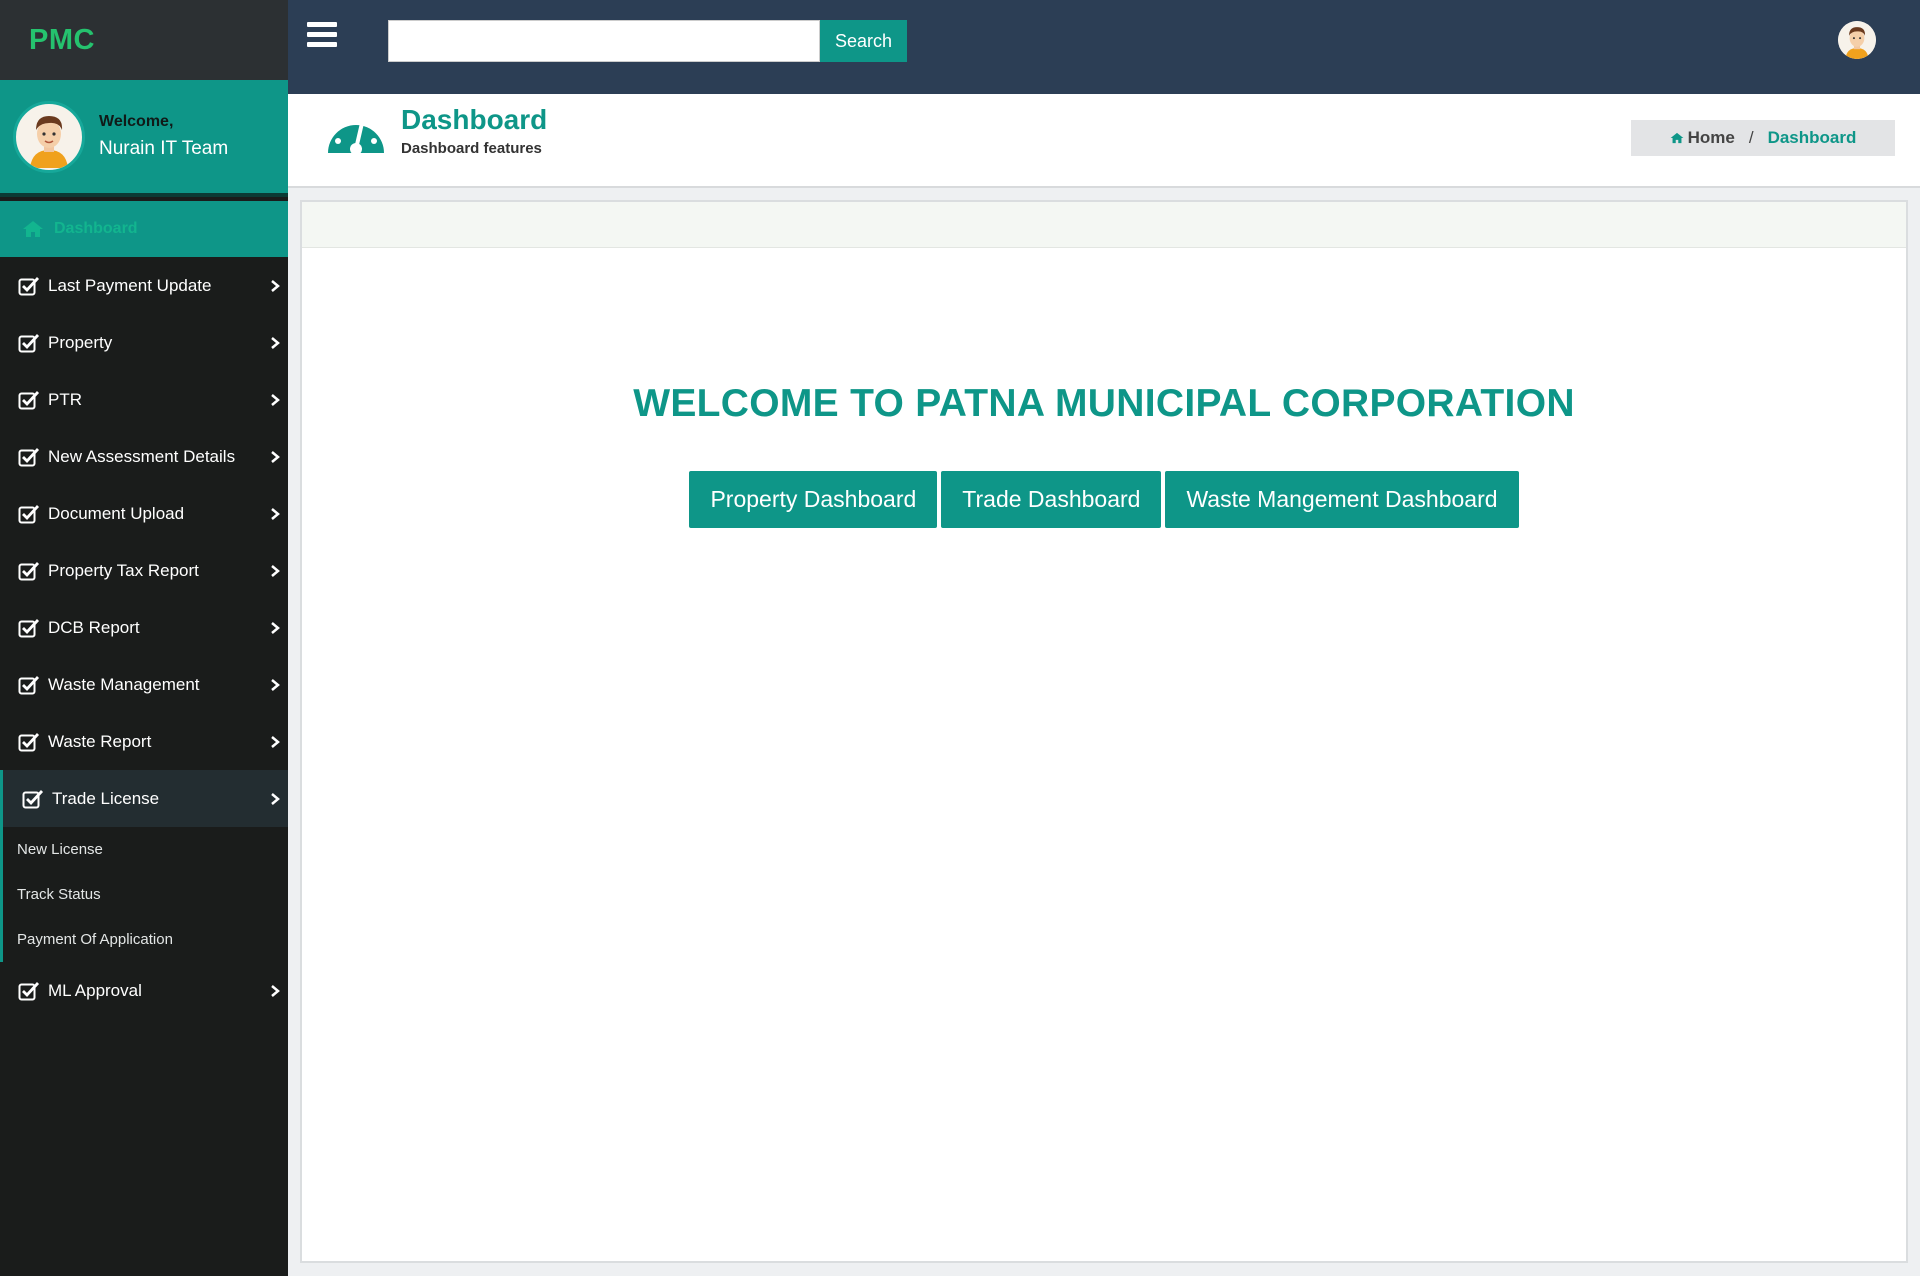 This screenshot has width=1920, height=1276. I want to click on breadcrumb-home: Home, so click(1702, 138).